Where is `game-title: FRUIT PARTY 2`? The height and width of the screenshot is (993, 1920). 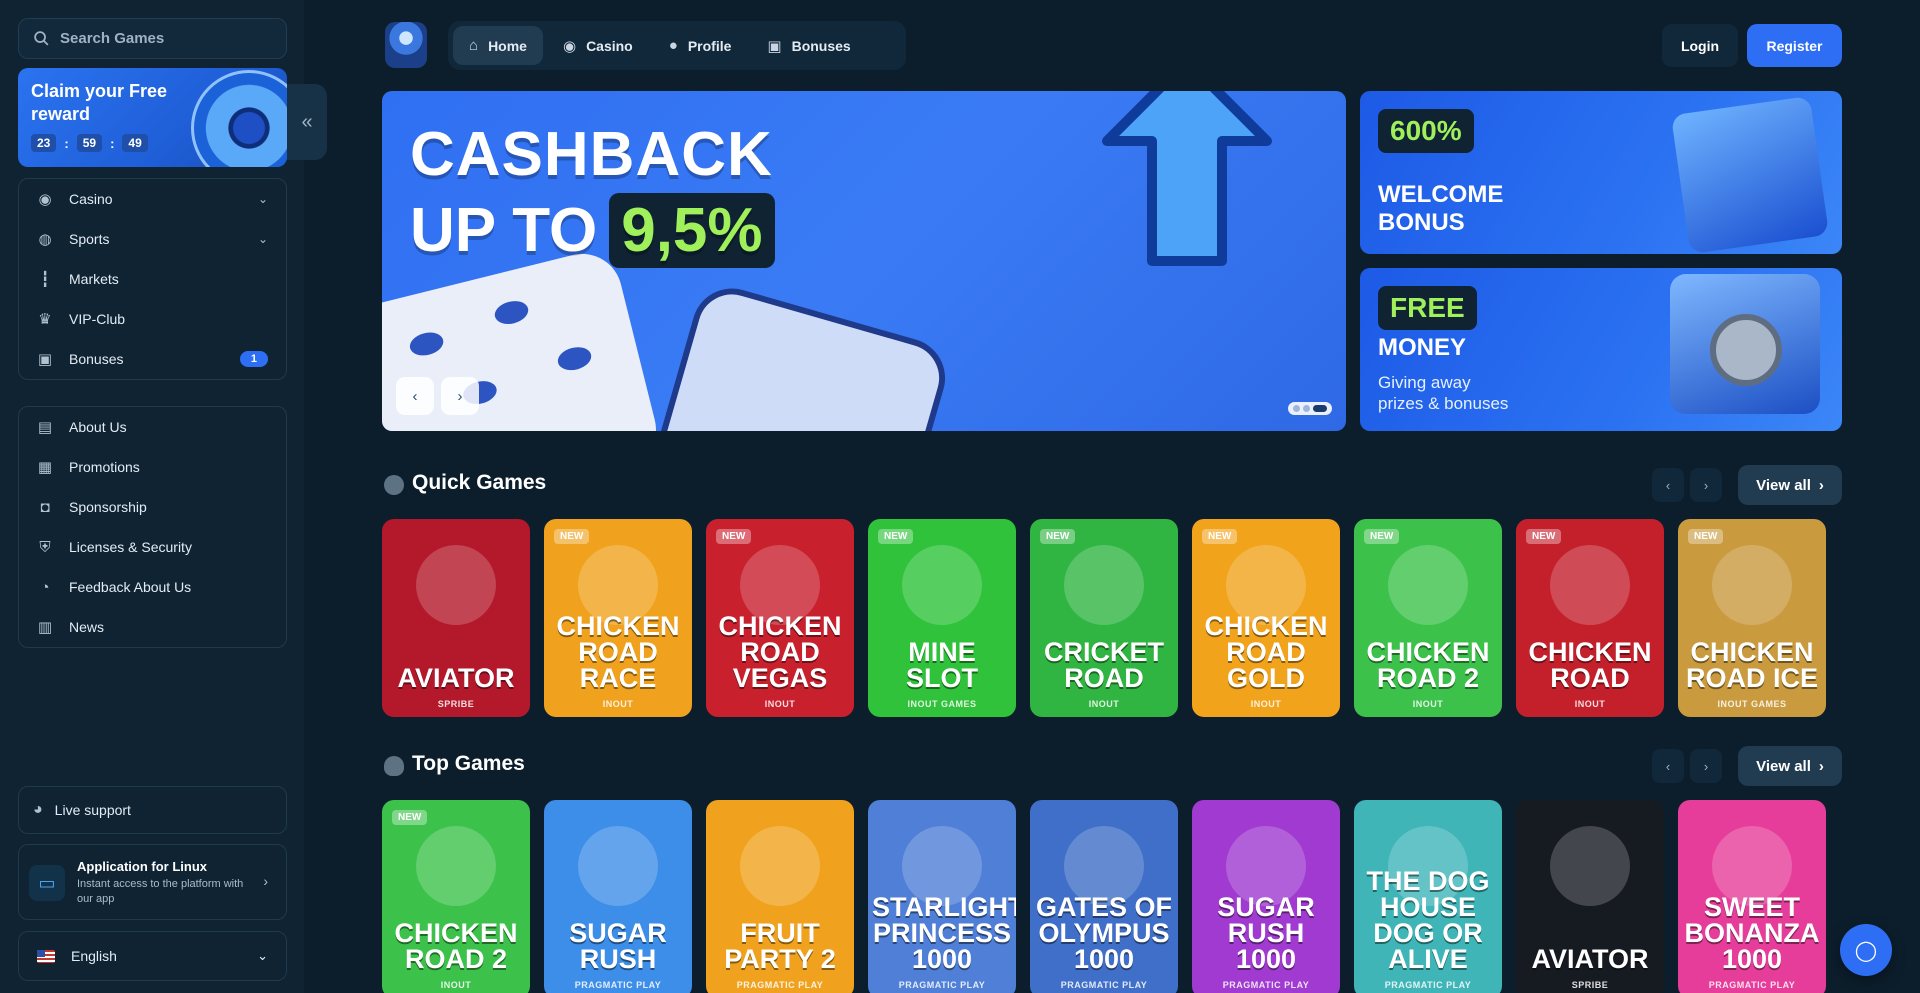
game-title: FRUIT PARTY 2 is located at coordinates (780, 946).